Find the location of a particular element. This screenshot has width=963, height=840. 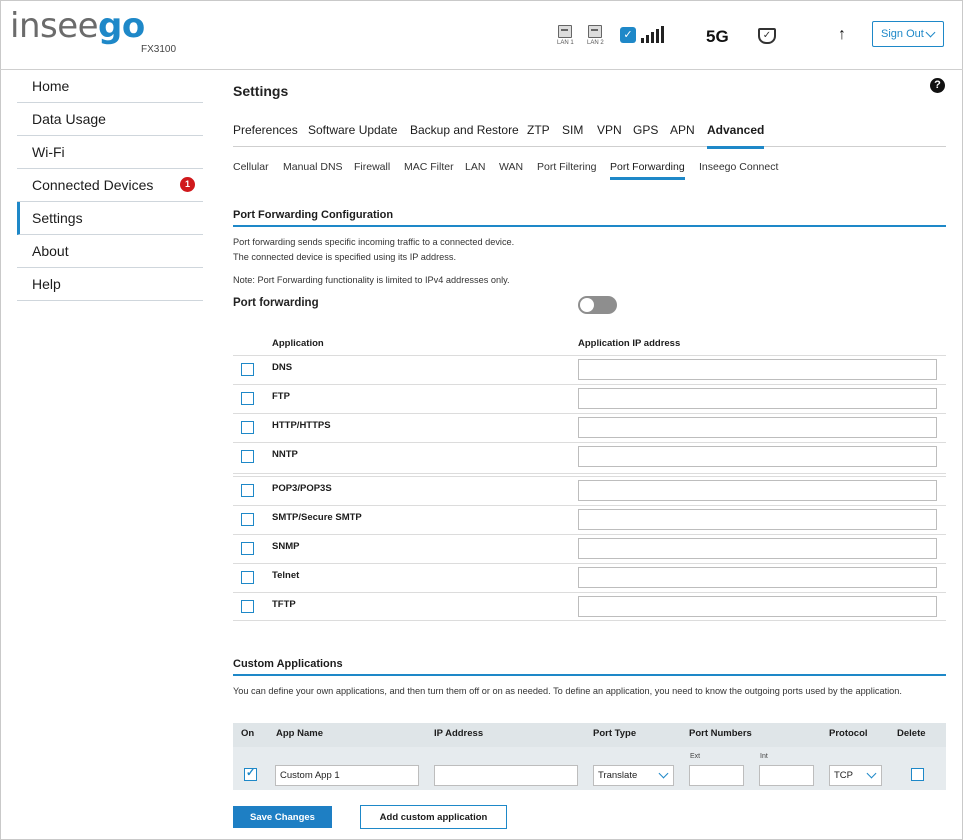

sidebar-item-help: Help is located at coordinates (110, 284).